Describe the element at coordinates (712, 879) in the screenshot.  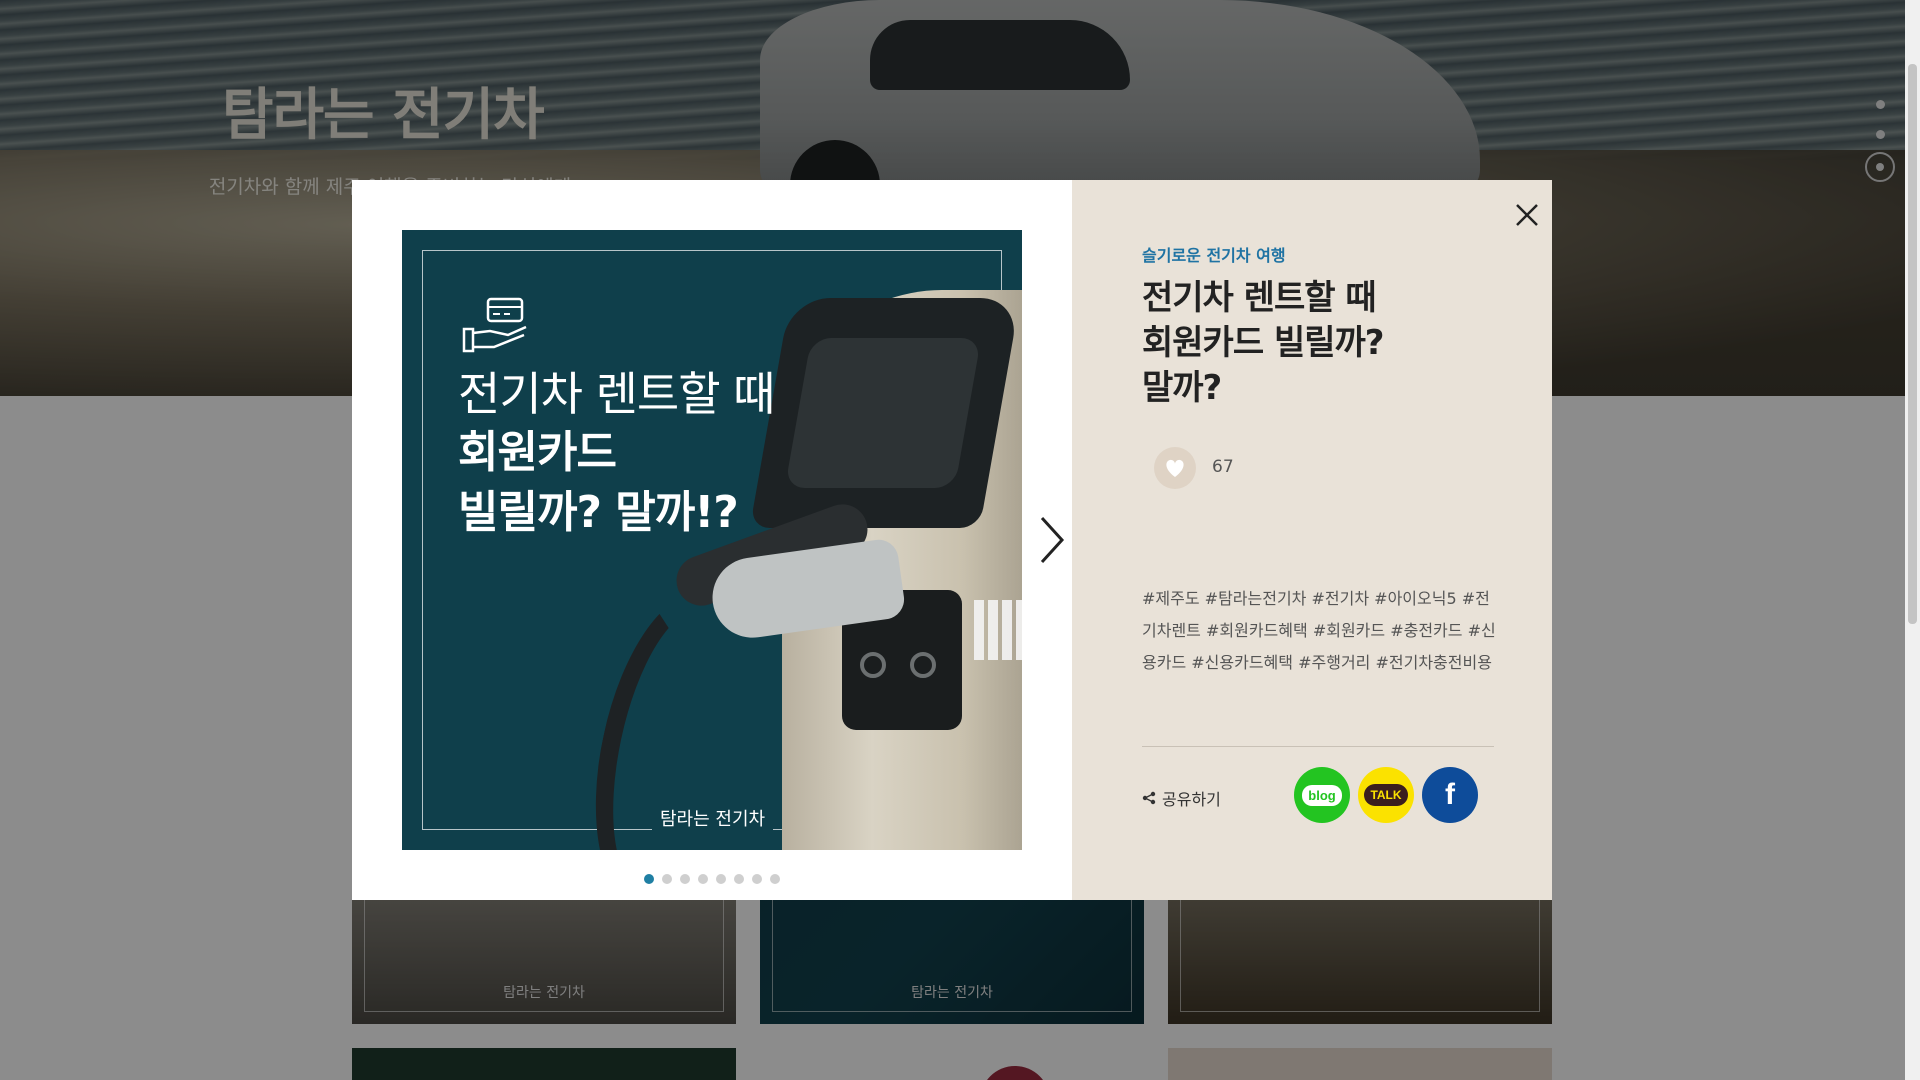
I see `carousel-pagination` at that location.